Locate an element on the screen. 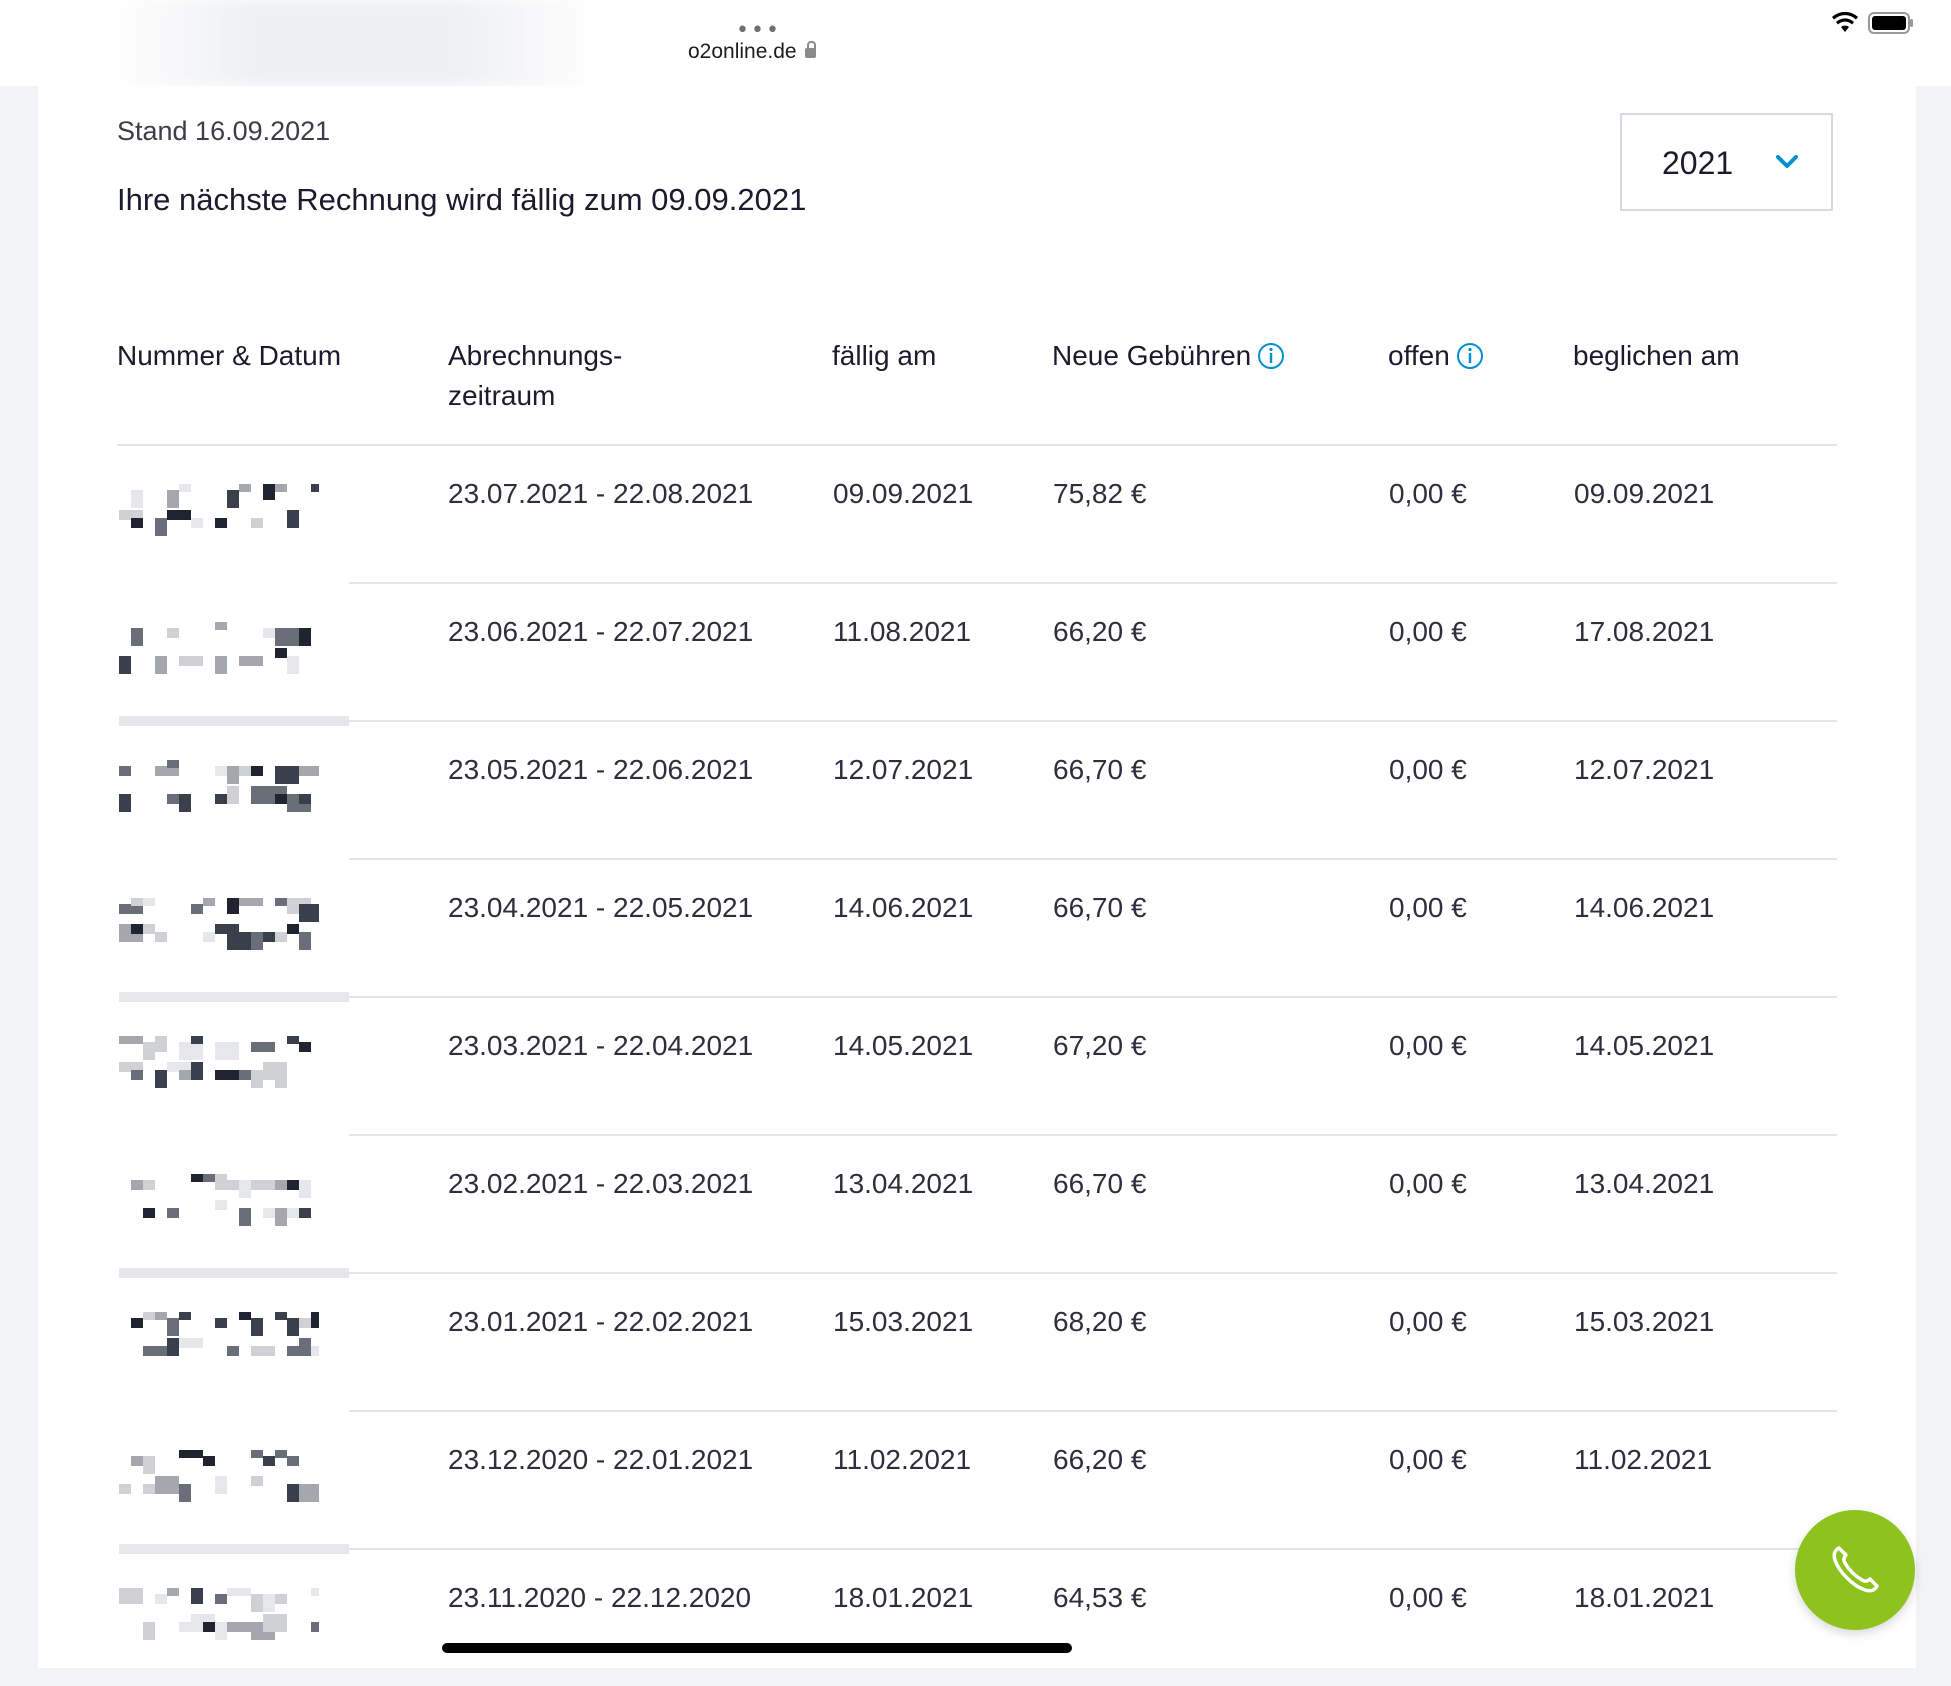 This screenshot has width=1951, height=1686. paid-date: 12.07.2021 is located at coordinates (1644, 769).